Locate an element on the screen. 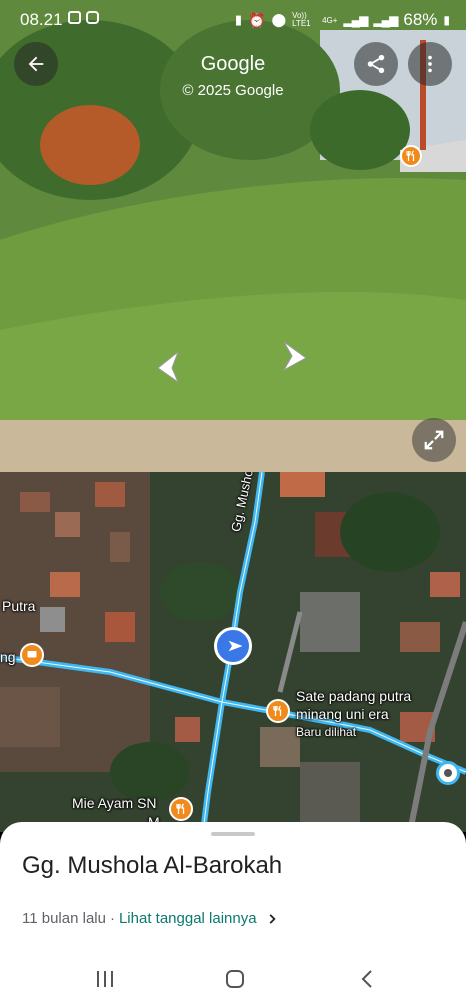 The image size is (466, 1000). signal-icon: ▂▄▆ is located at coordinates (355, 20).